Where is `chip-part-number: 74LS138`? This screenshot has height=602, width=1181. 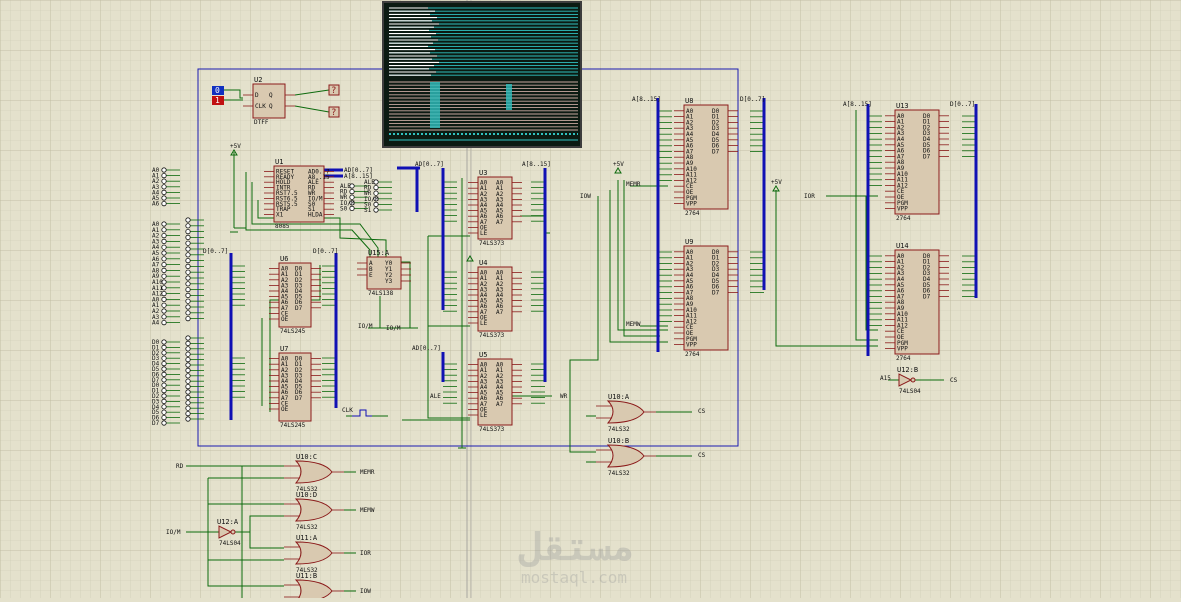 chip-part-number: 74LS138 is located at coordinates (381, 293).